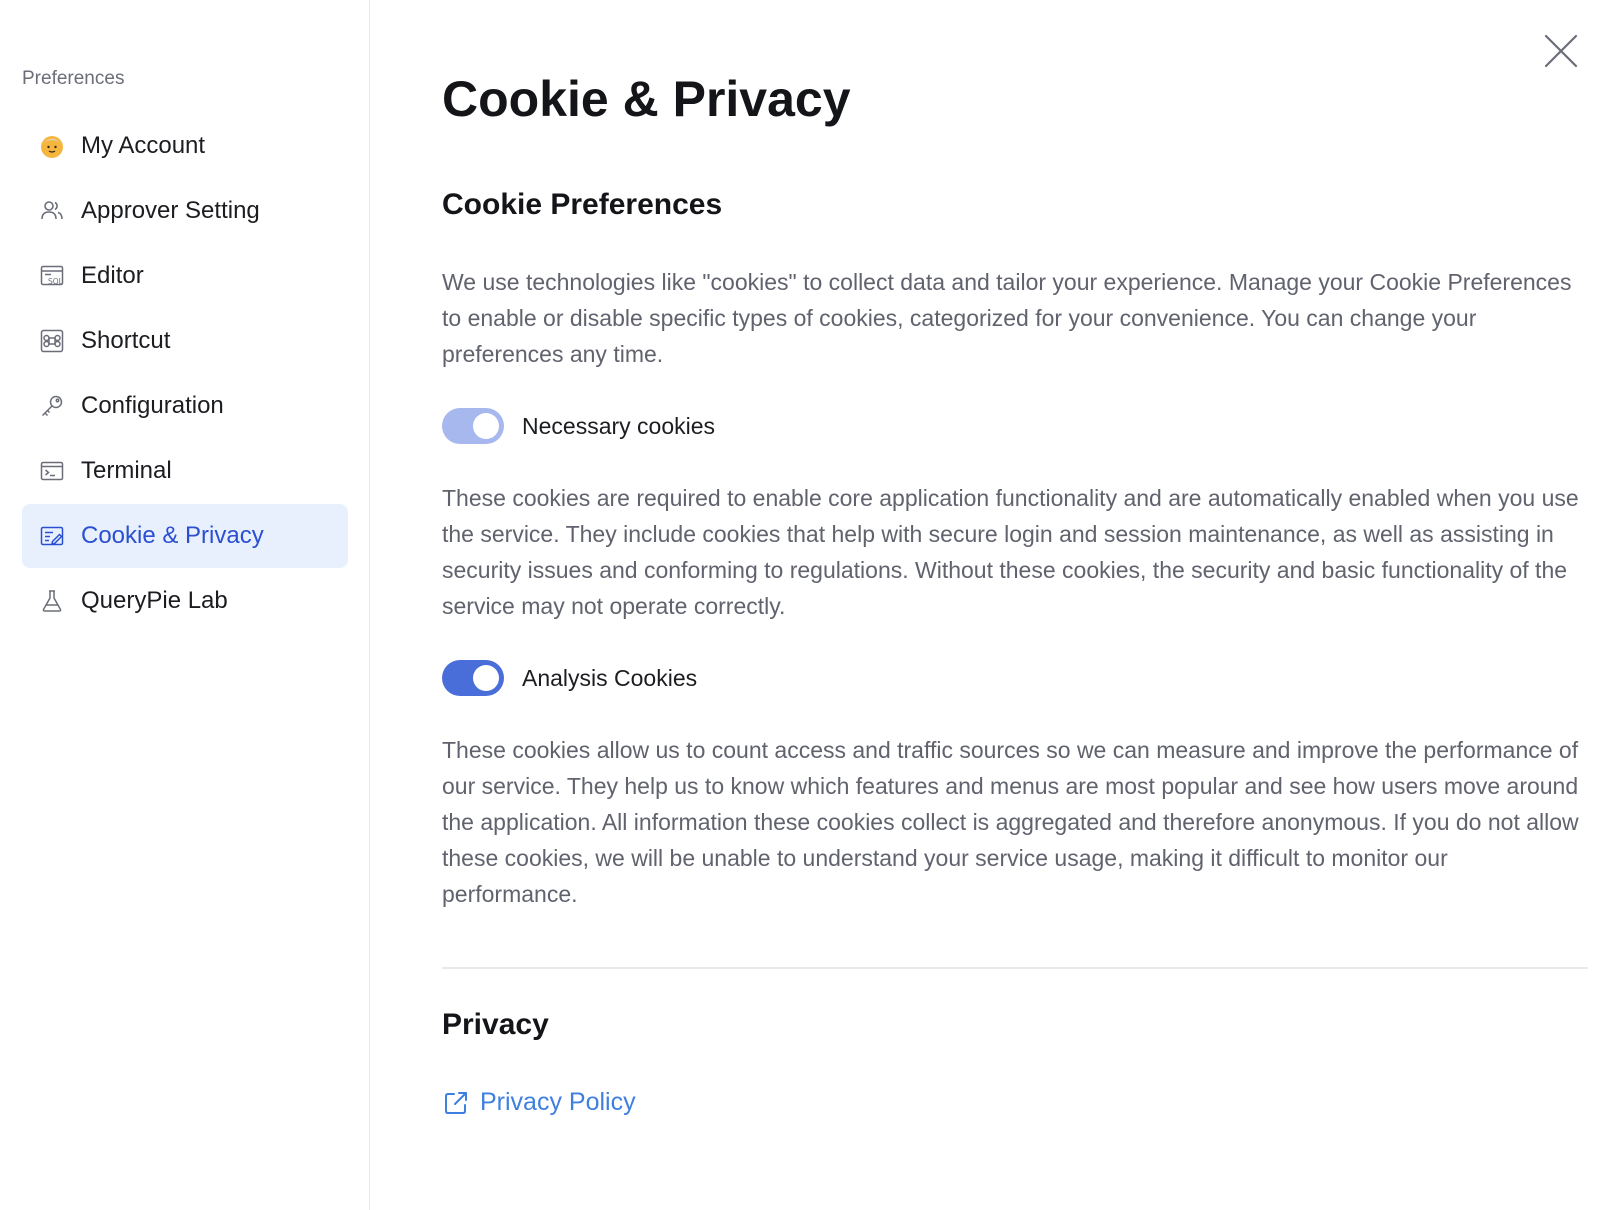  Describe the element at coordinates (1015, 968) in the screenshot. I see `section-divider` at that location.